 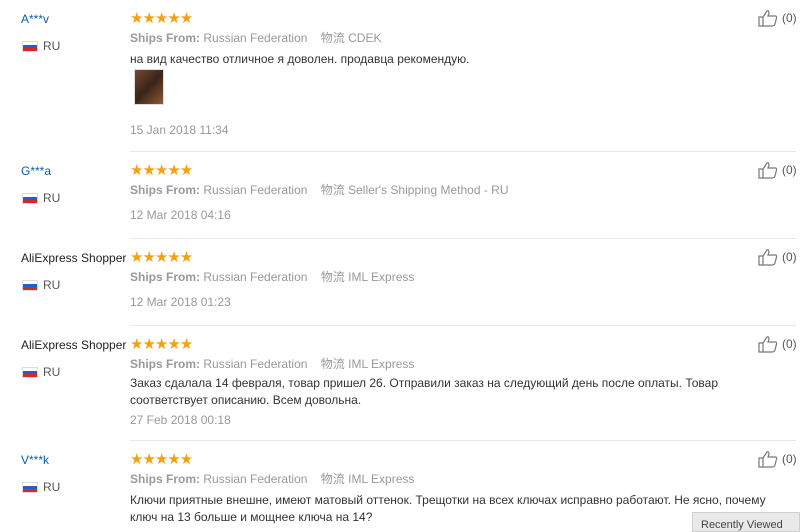 What do you see at coordinates (36, 171) in the screenshot?
I see `reviewer-name: G***a` at bounding box center [36, 171].